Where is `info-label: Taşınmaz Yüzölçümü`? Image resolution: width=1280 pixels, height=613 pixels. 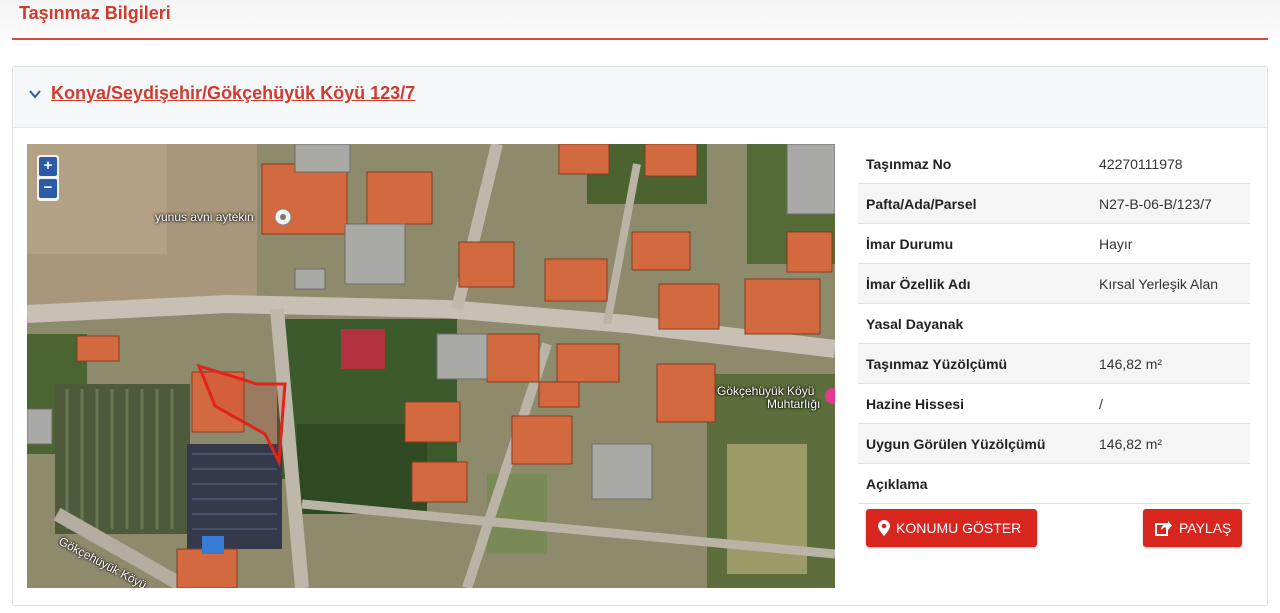
info-label: Taşınmaz Yüzölçümü is located at coordinates (937, 364).